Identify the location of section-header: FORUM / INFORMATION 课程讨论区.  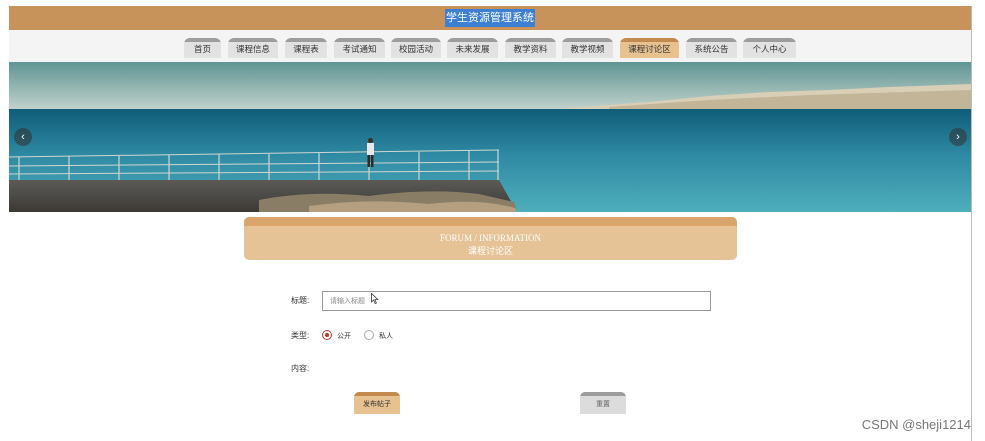
(490, 238).